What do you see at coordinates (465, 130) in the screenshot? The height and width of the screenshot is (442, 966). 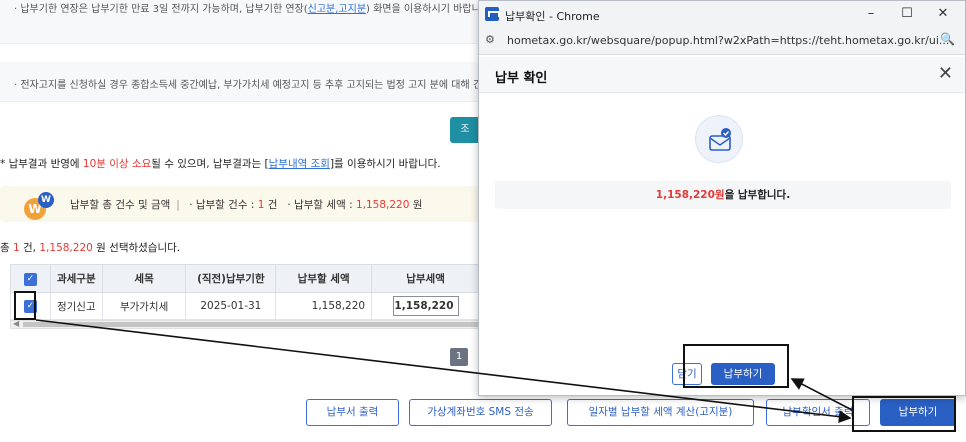 I see `inquiry-button: 조` at bounding box center [465, 130].